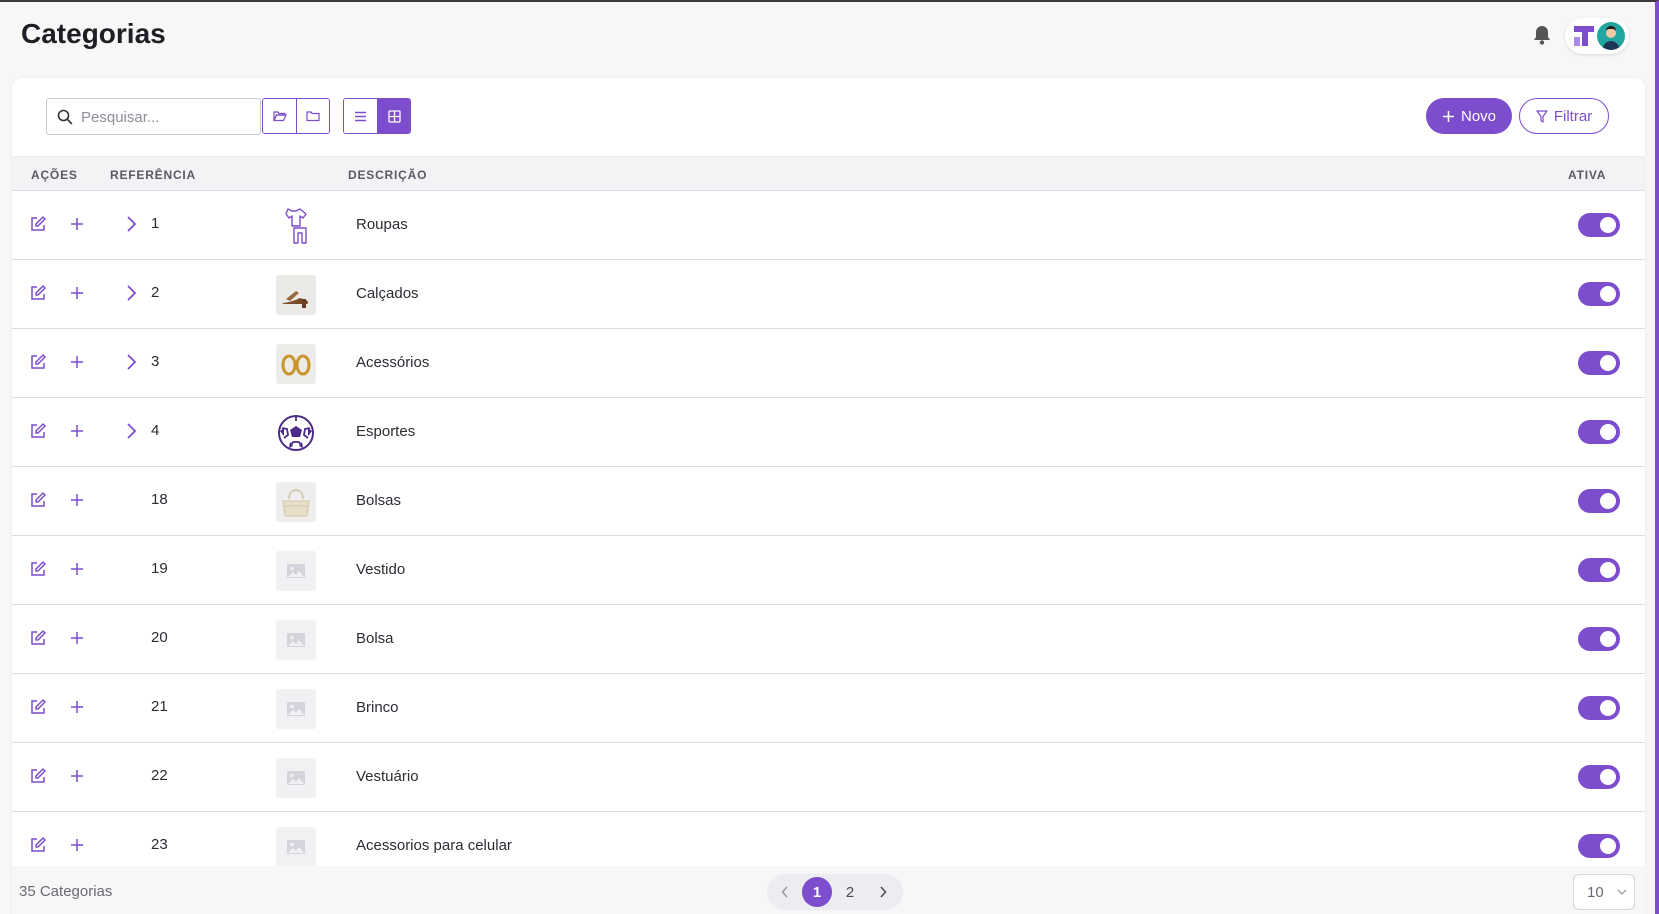  I want to click on row-description: Acessorios para celular, so click(434, 845).